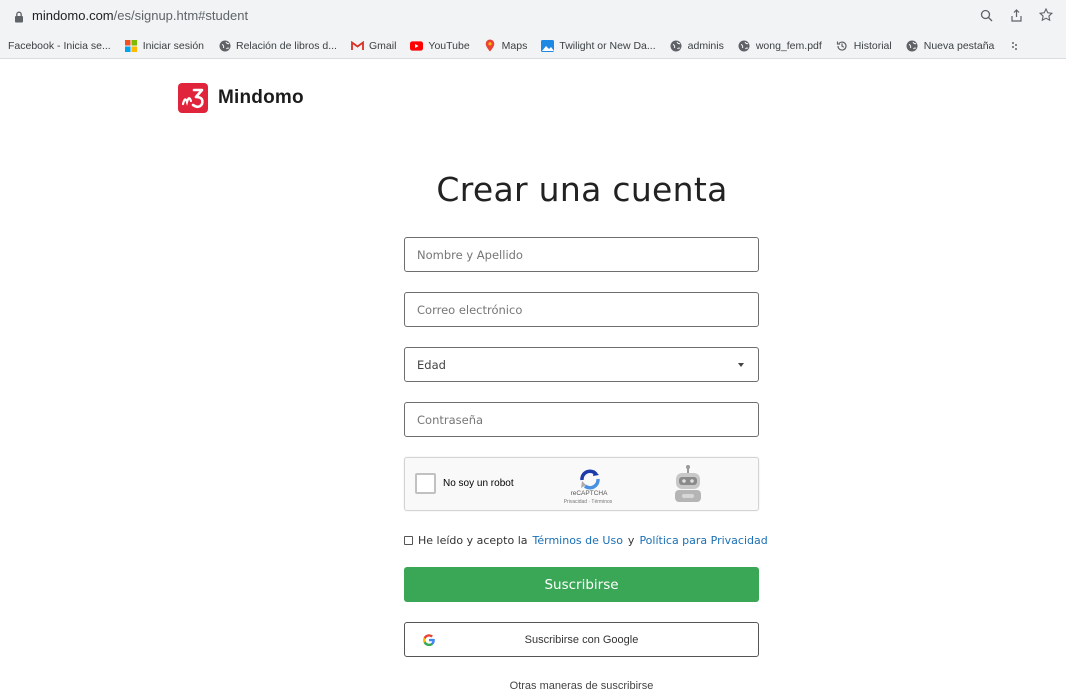 The width and height of the screenshot is (1066, 692). I want to click on bookmark-label: Gmail, so click(382, 46).